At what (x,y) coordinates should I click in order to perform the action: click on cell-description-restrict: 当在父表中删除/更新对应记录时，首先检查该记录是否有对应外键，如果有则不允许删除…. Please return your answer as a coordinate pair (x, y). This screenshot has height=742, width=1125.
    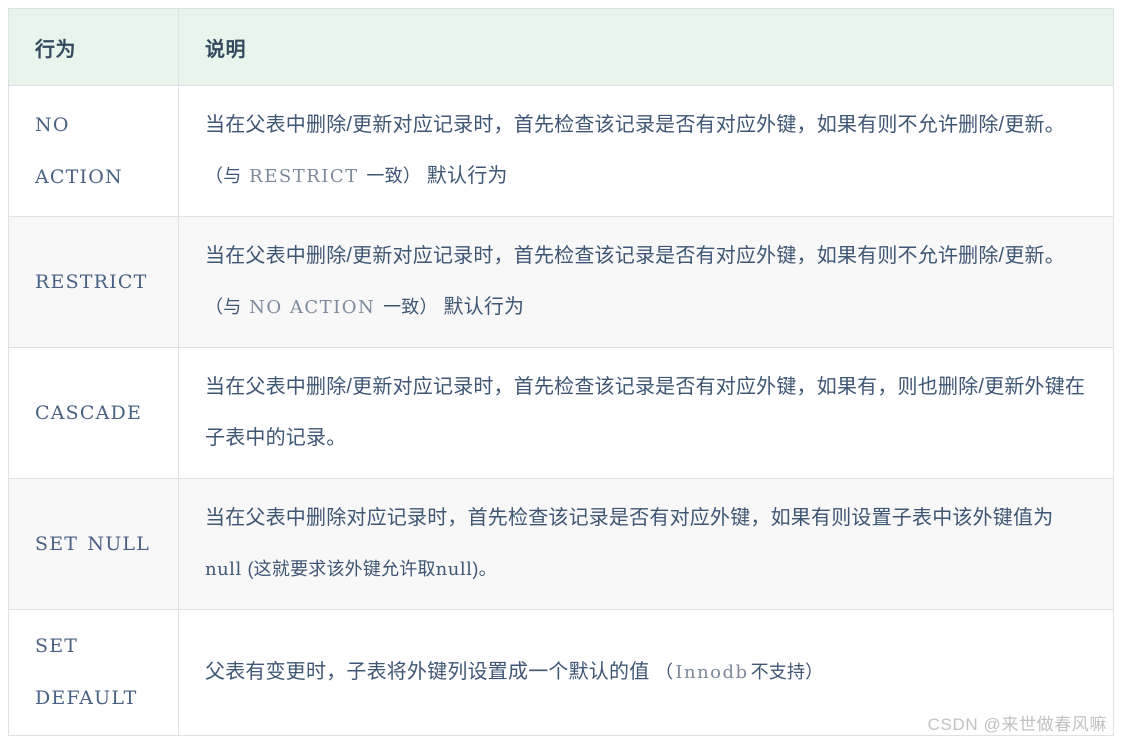
    Looking at the image, I should click on (646, 282).